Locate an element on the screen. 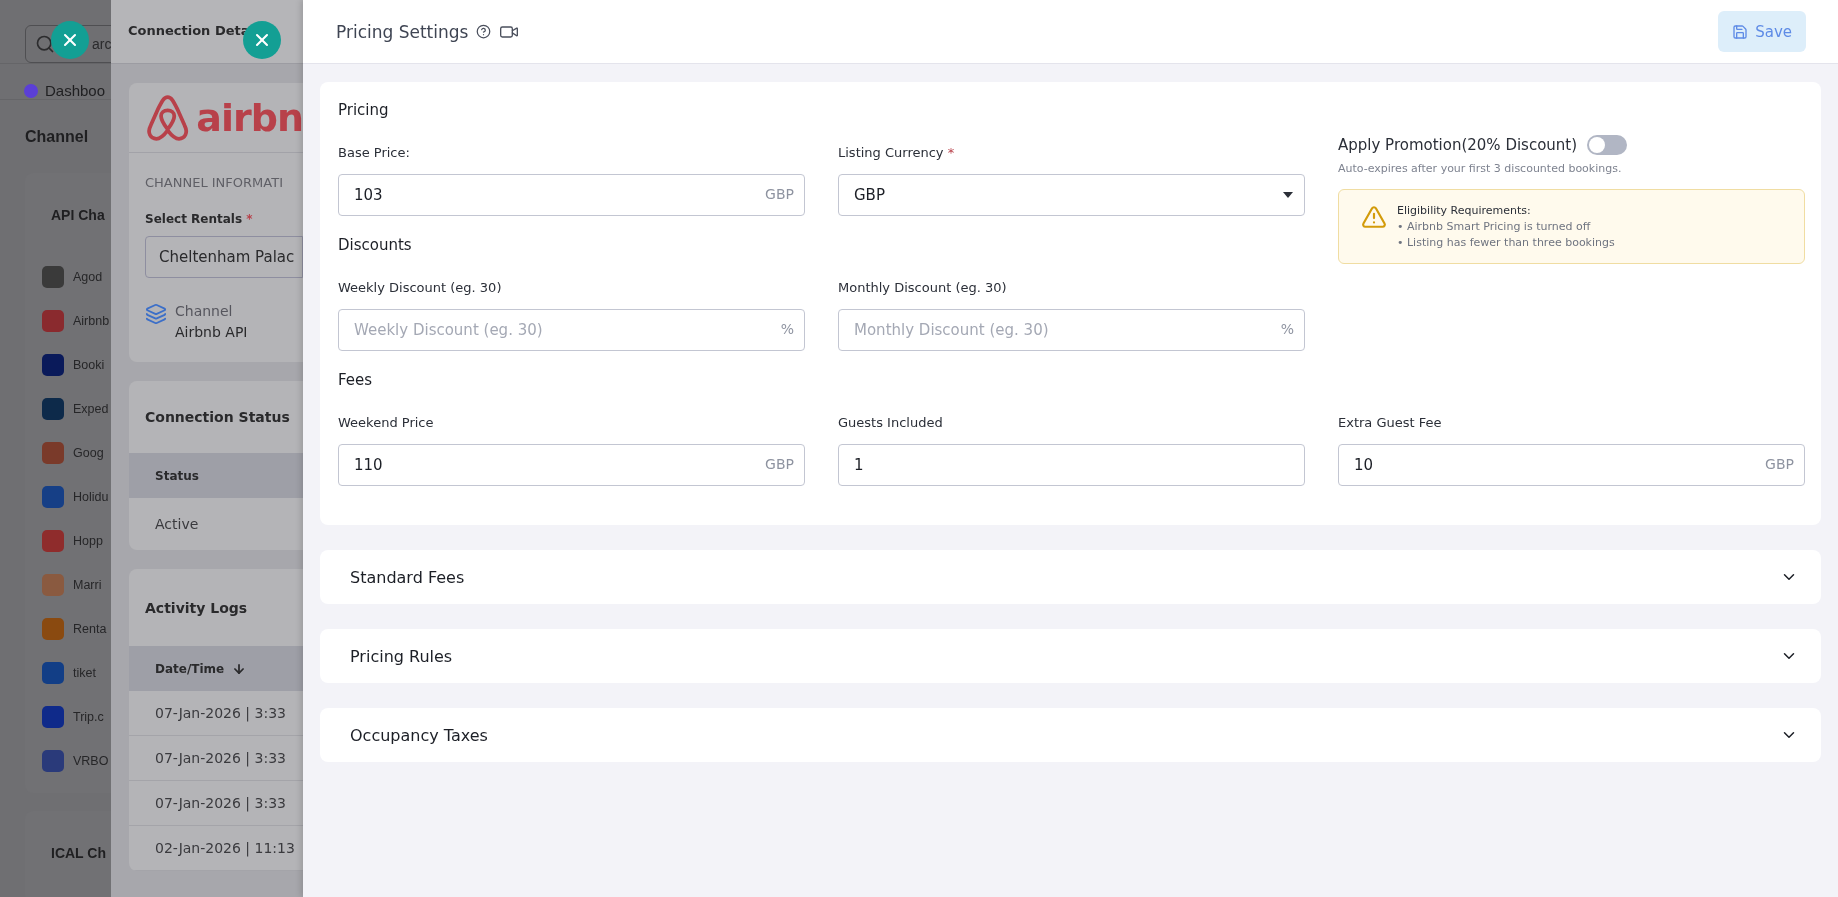 This screenshot has height=897, width=1838. section-title: Channel is located at coordinates (57, 136).